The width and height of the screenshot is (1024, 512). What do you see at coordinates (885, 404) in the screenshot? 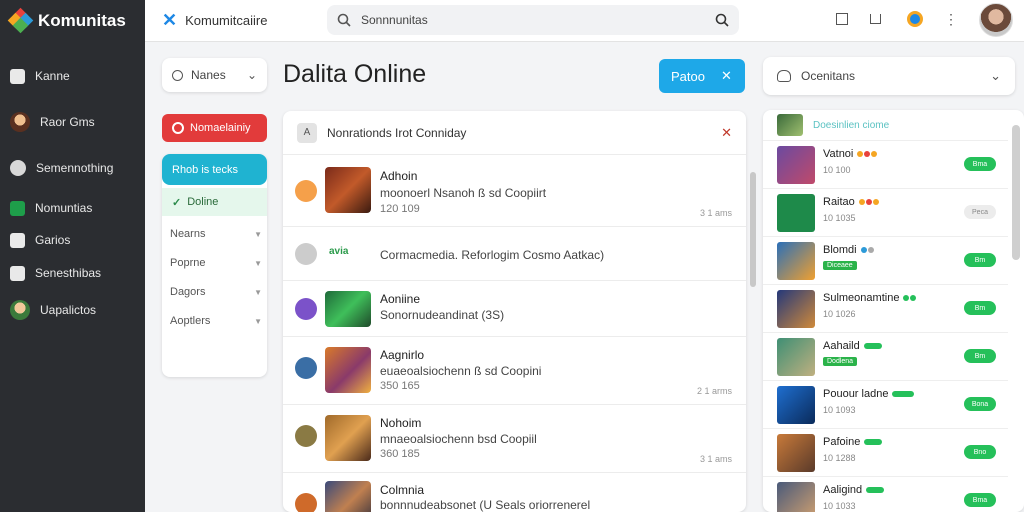
I see `friend-row: Pouour ladne 10 1093 Bona` at bounding box center [885, 404].